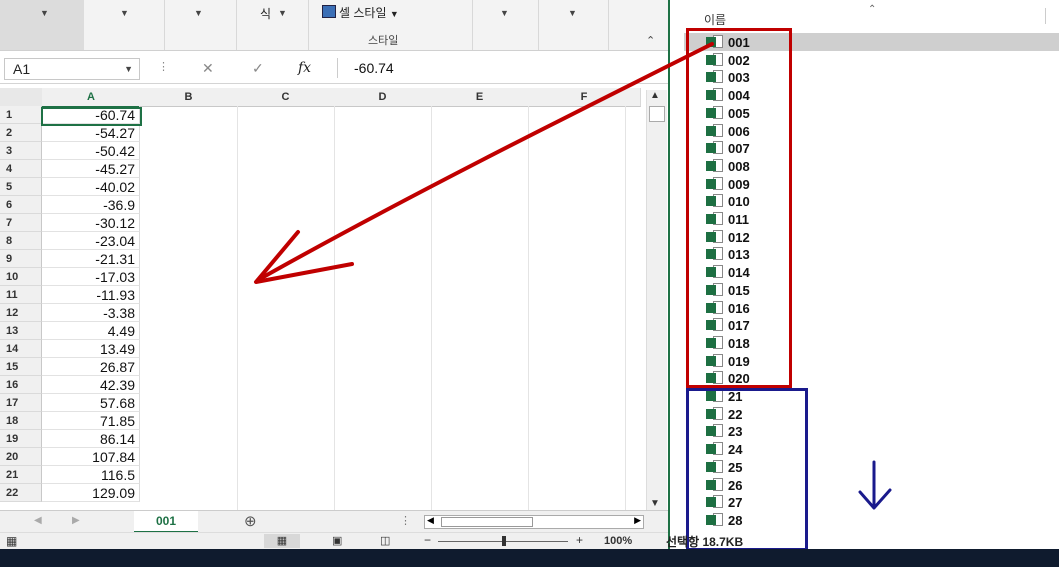 This screenshot has width=1059, height=567. Describe the element at coordinates (363, 13) in the screenshot. I see `cell-styles-label: 셀 스타일` at that location.